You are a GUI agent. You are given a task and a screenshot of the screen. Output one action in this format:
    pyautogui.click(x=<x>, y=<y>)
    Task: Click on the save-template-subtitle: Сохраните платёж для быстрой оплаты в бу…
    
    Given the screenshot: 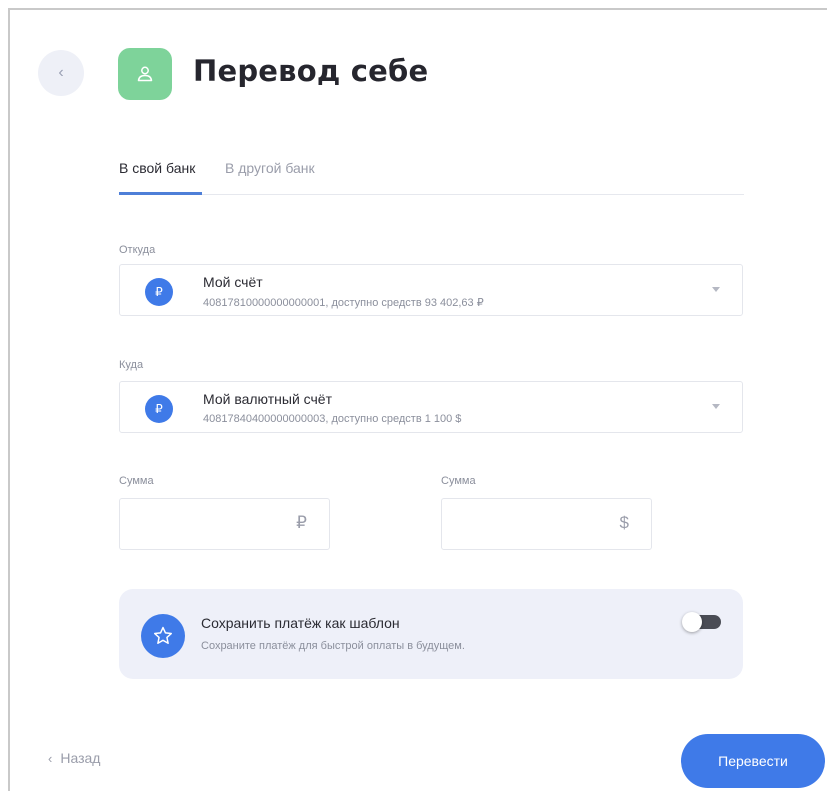 What is the action you would take?
    pyautogui.click(x=333, y=646)
    